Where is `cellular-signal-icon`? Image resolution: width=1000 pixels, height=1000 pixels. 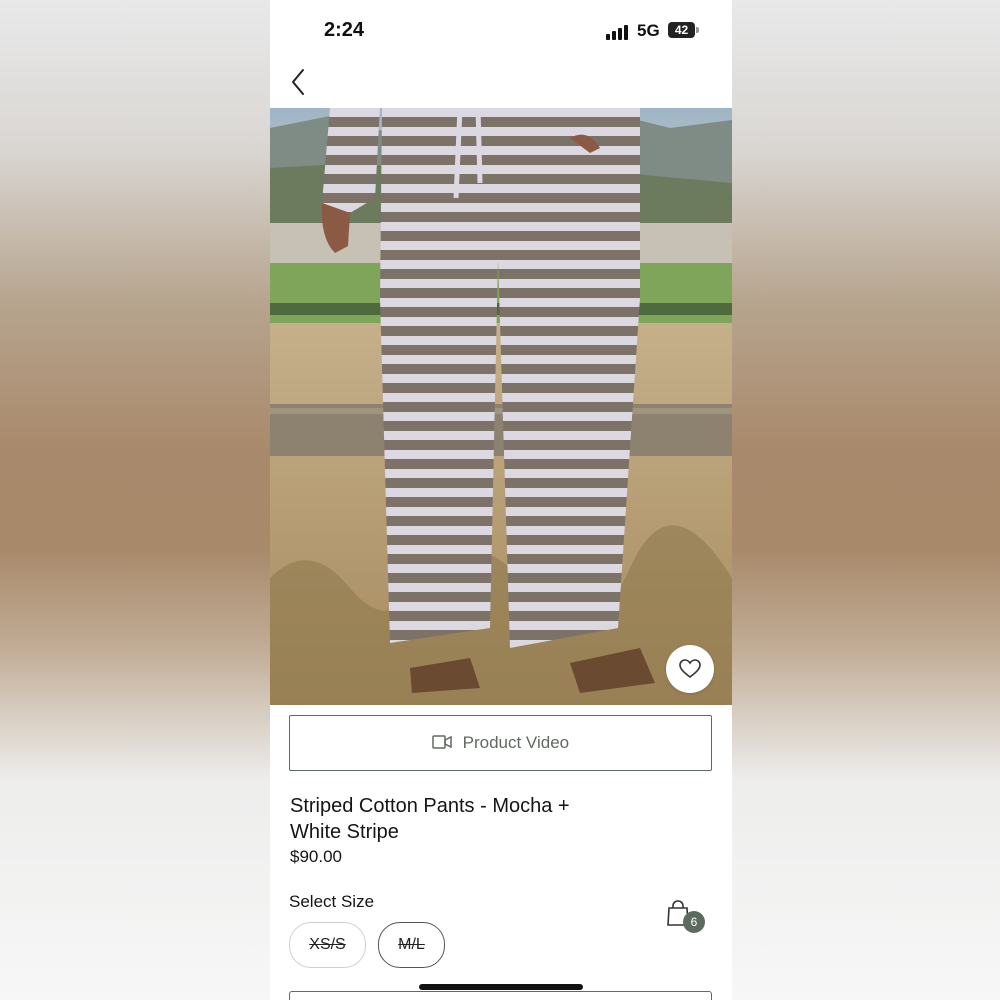 cellular-signal-icon is located at coordinates (617, 32).